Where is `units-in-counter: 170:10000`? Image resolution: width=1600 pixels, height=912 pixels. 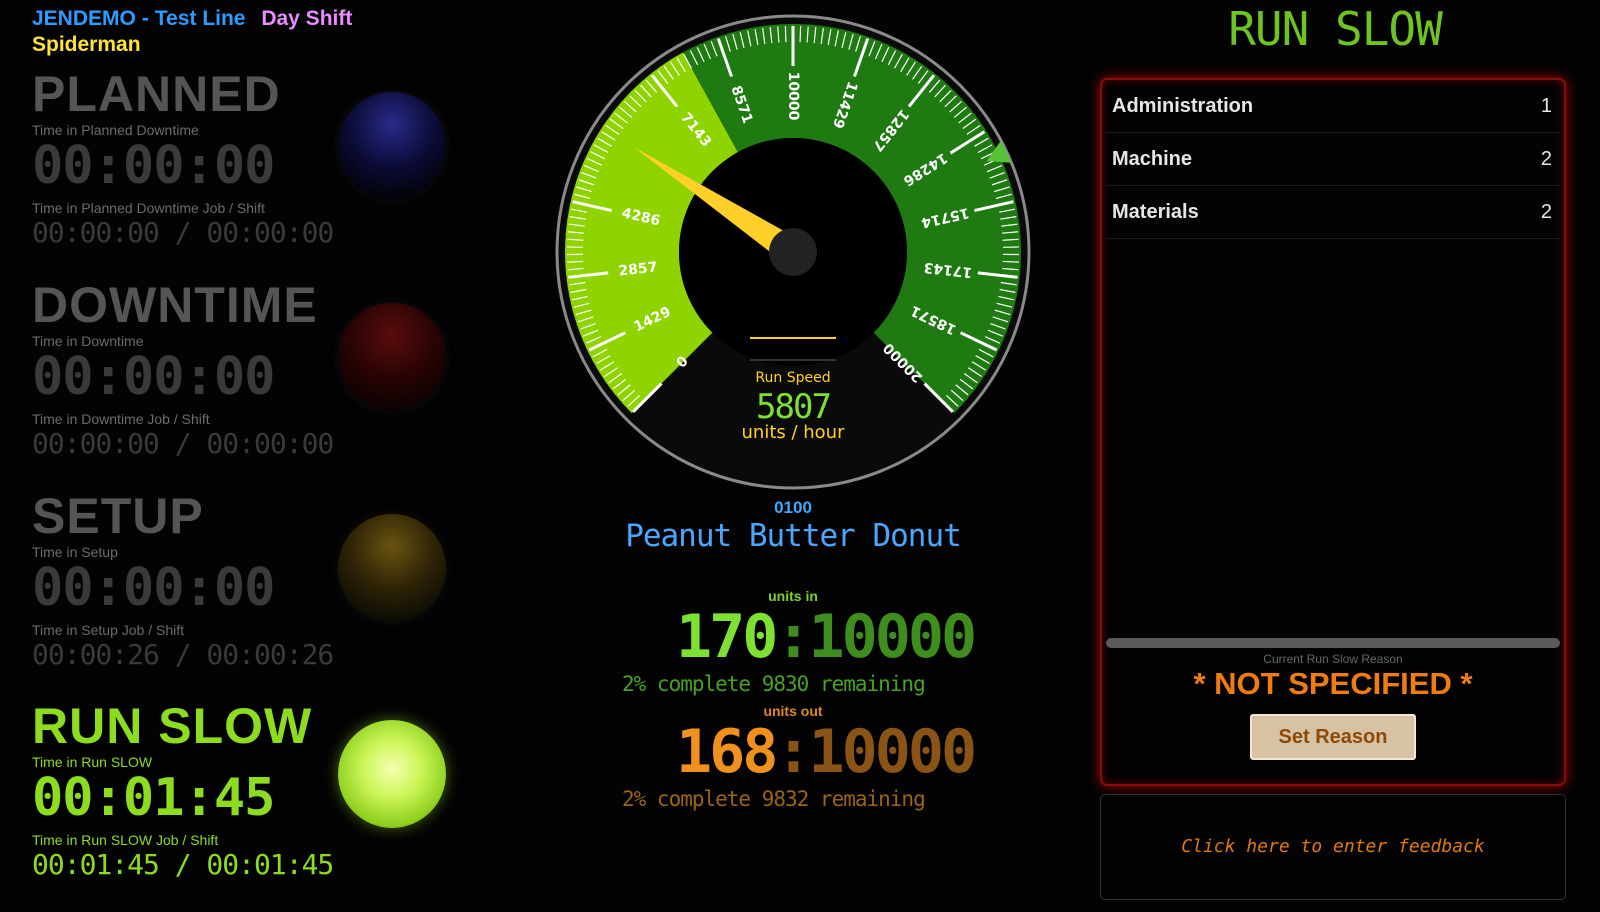 units-in-counter: 170:10000 is located at coordinates (827, 637).